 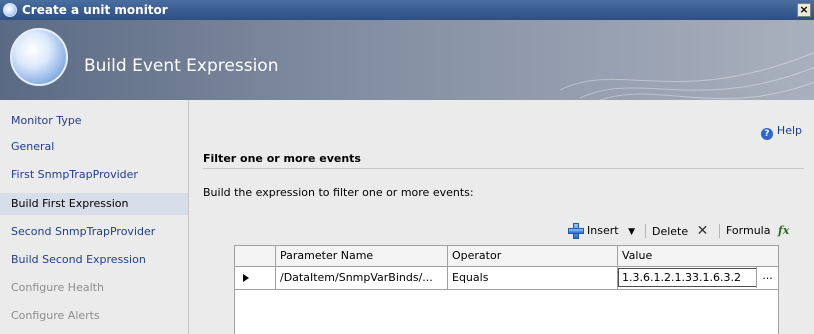 What do you see at coordinates (687, 75) in the screenshot?
I see `banner-decoration` at bounding box center [687, 75].